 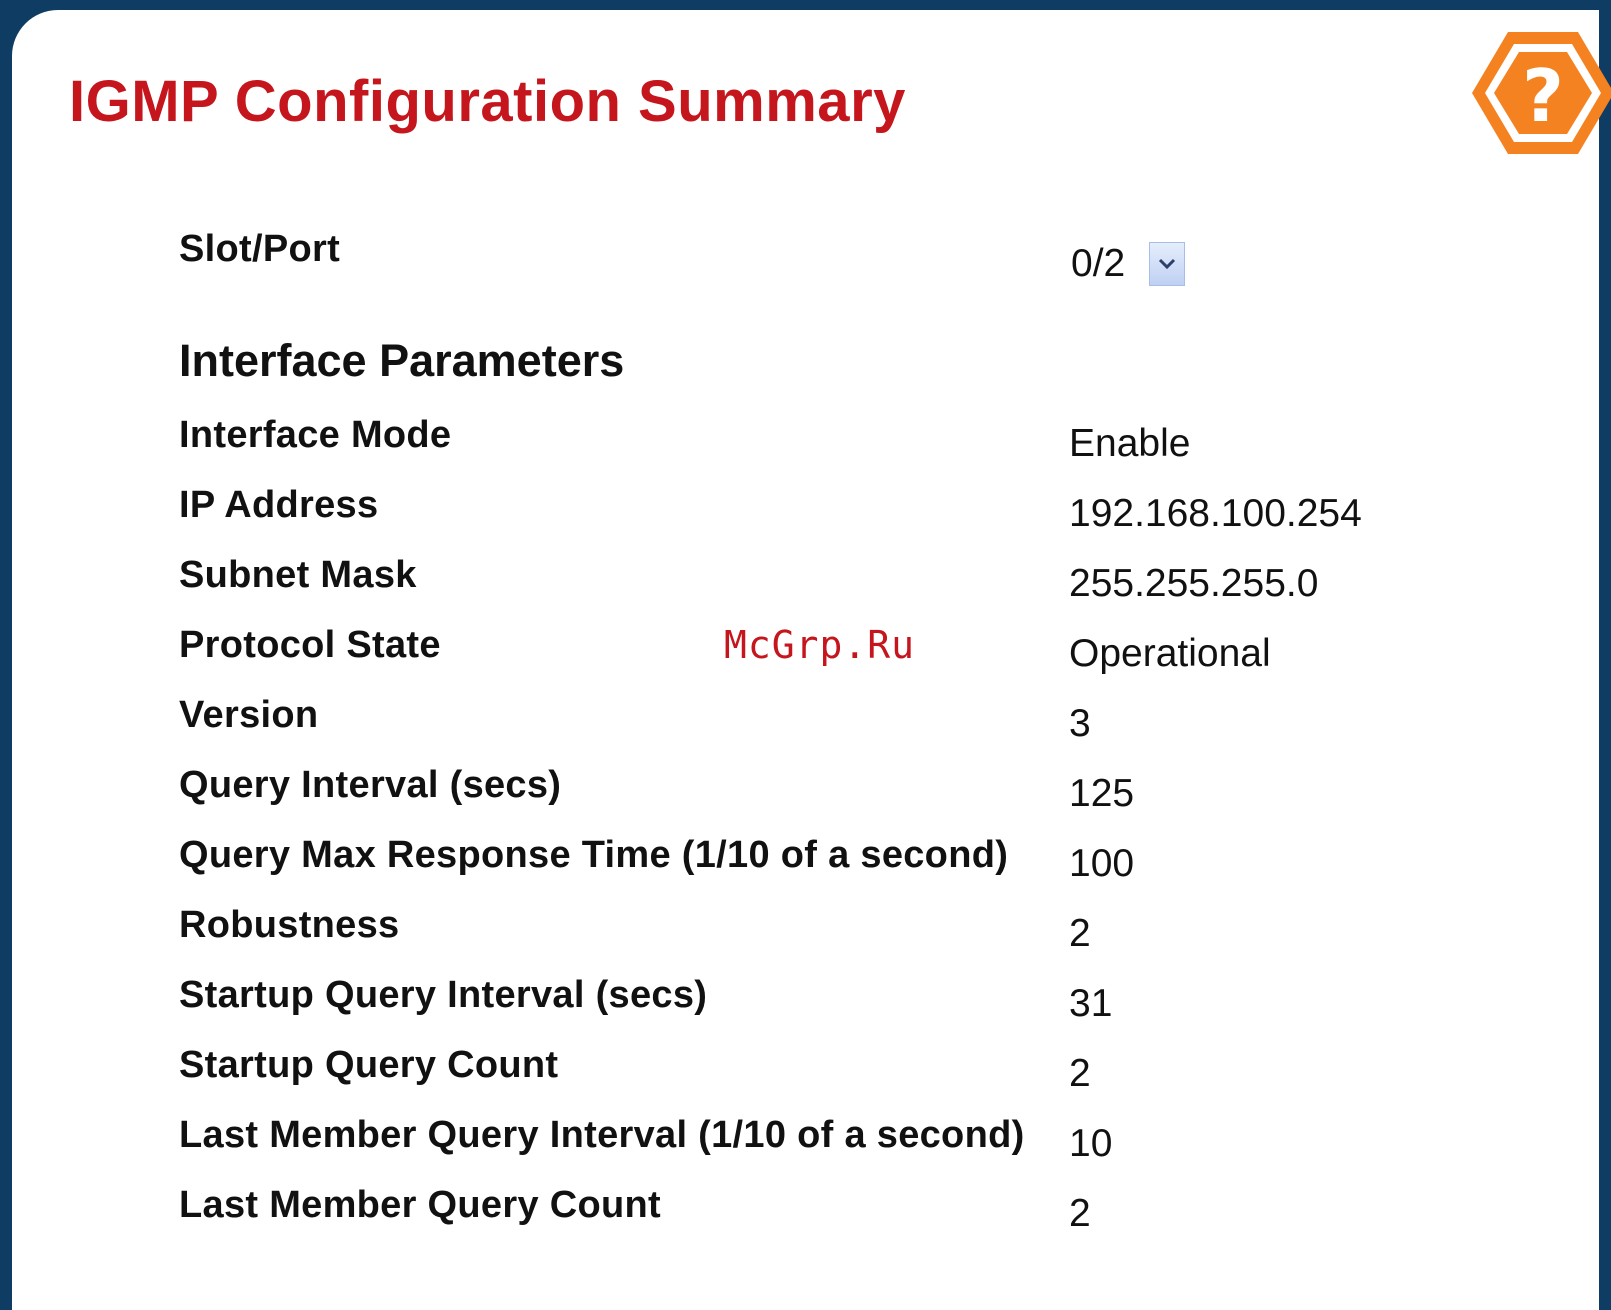 I want to click on slot-port-value: 0/2, so click(x=1098, y=263).